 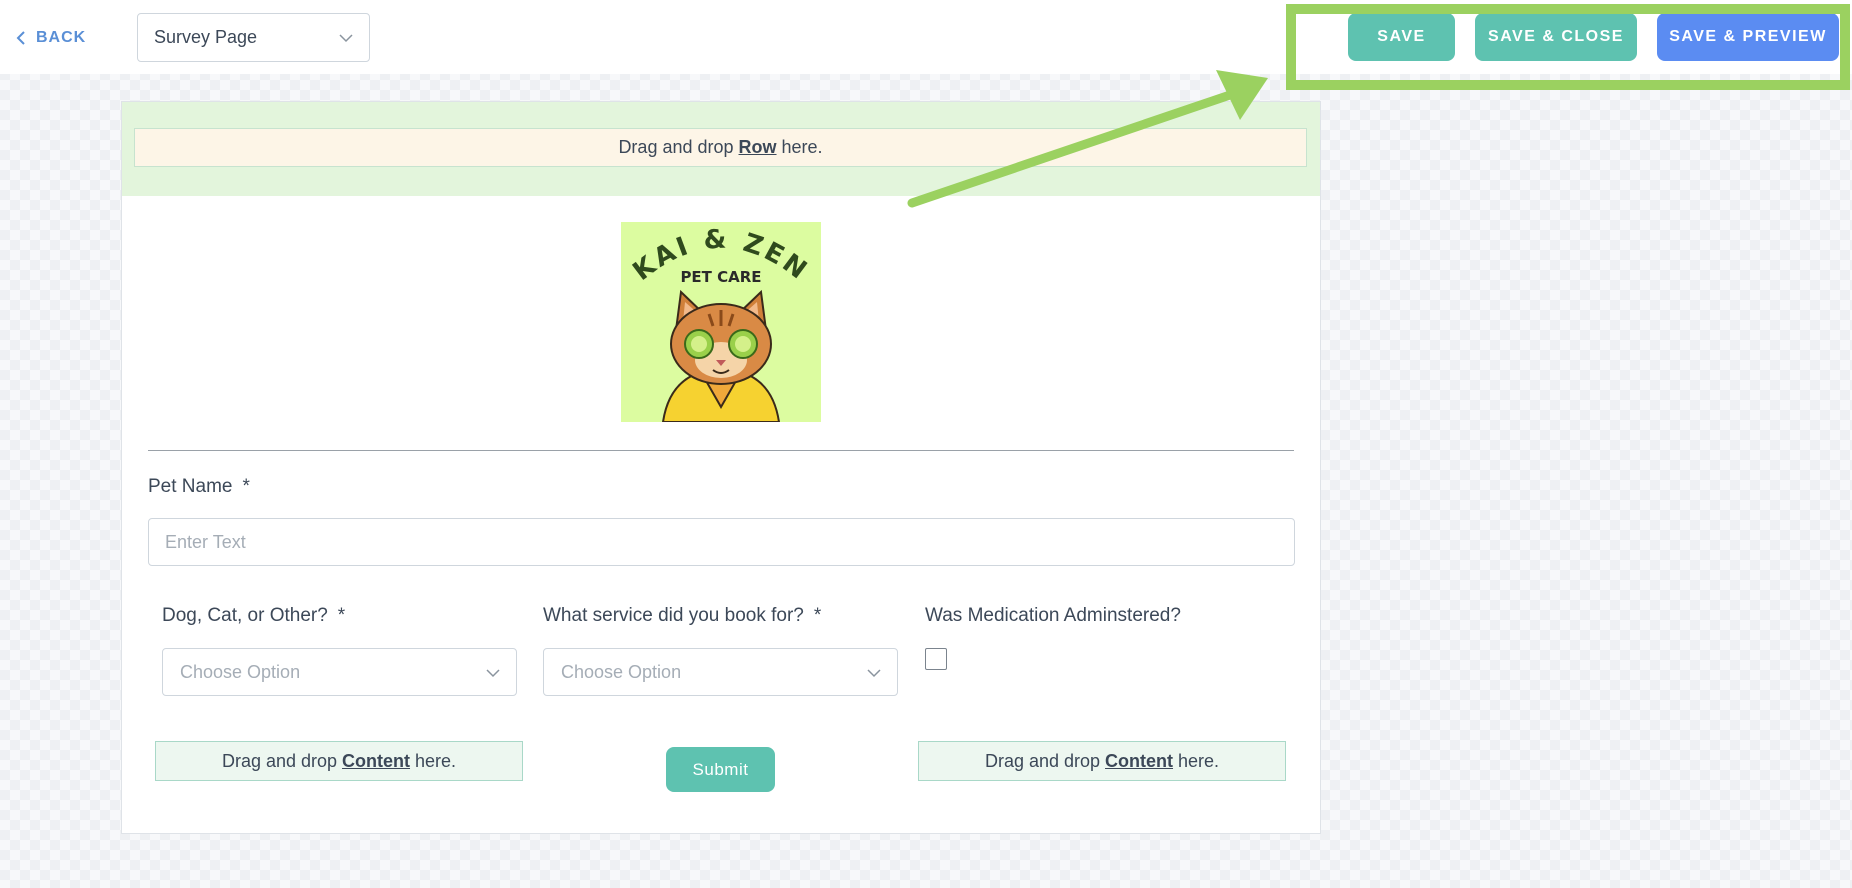 I want to click on service-select: Choose Option, so click(x=720, y=672).